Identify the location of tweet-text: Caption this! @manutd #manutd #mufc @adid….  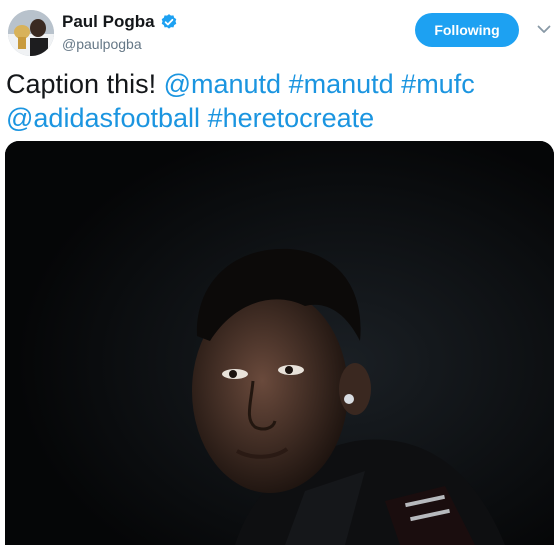
(278, 101).